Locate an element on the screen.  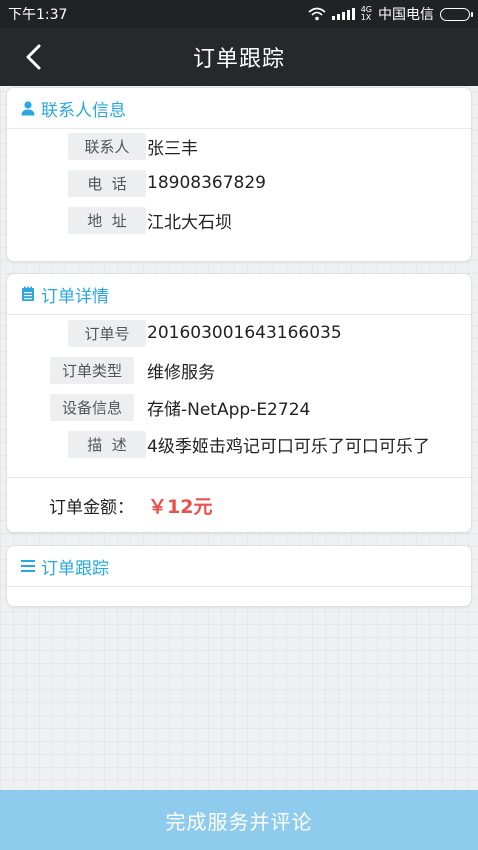
description-label: 描 述 is located at coordinates (107, 444).